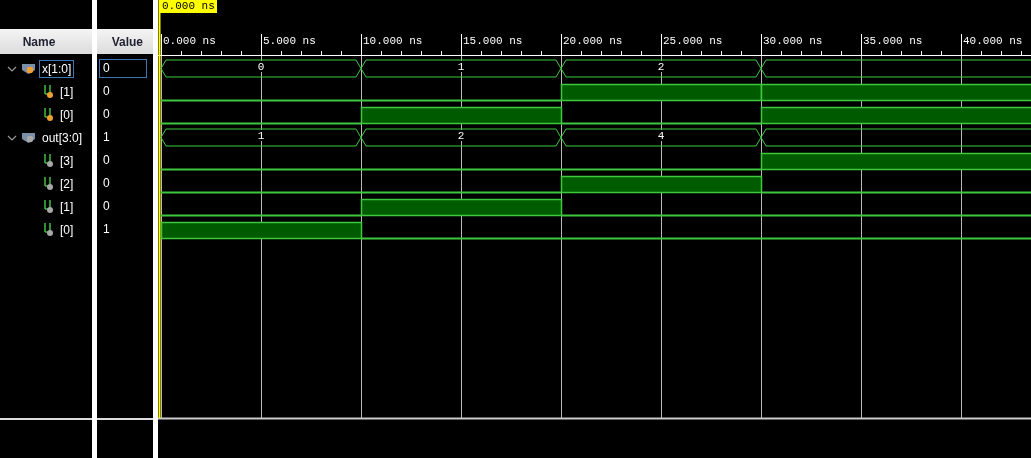 The width and height of the screenshot is (1031, 458). Describe the element at coordinates (893, 41) in the screenshot. I see `time-axis-label: 35.000 ns` at that location.